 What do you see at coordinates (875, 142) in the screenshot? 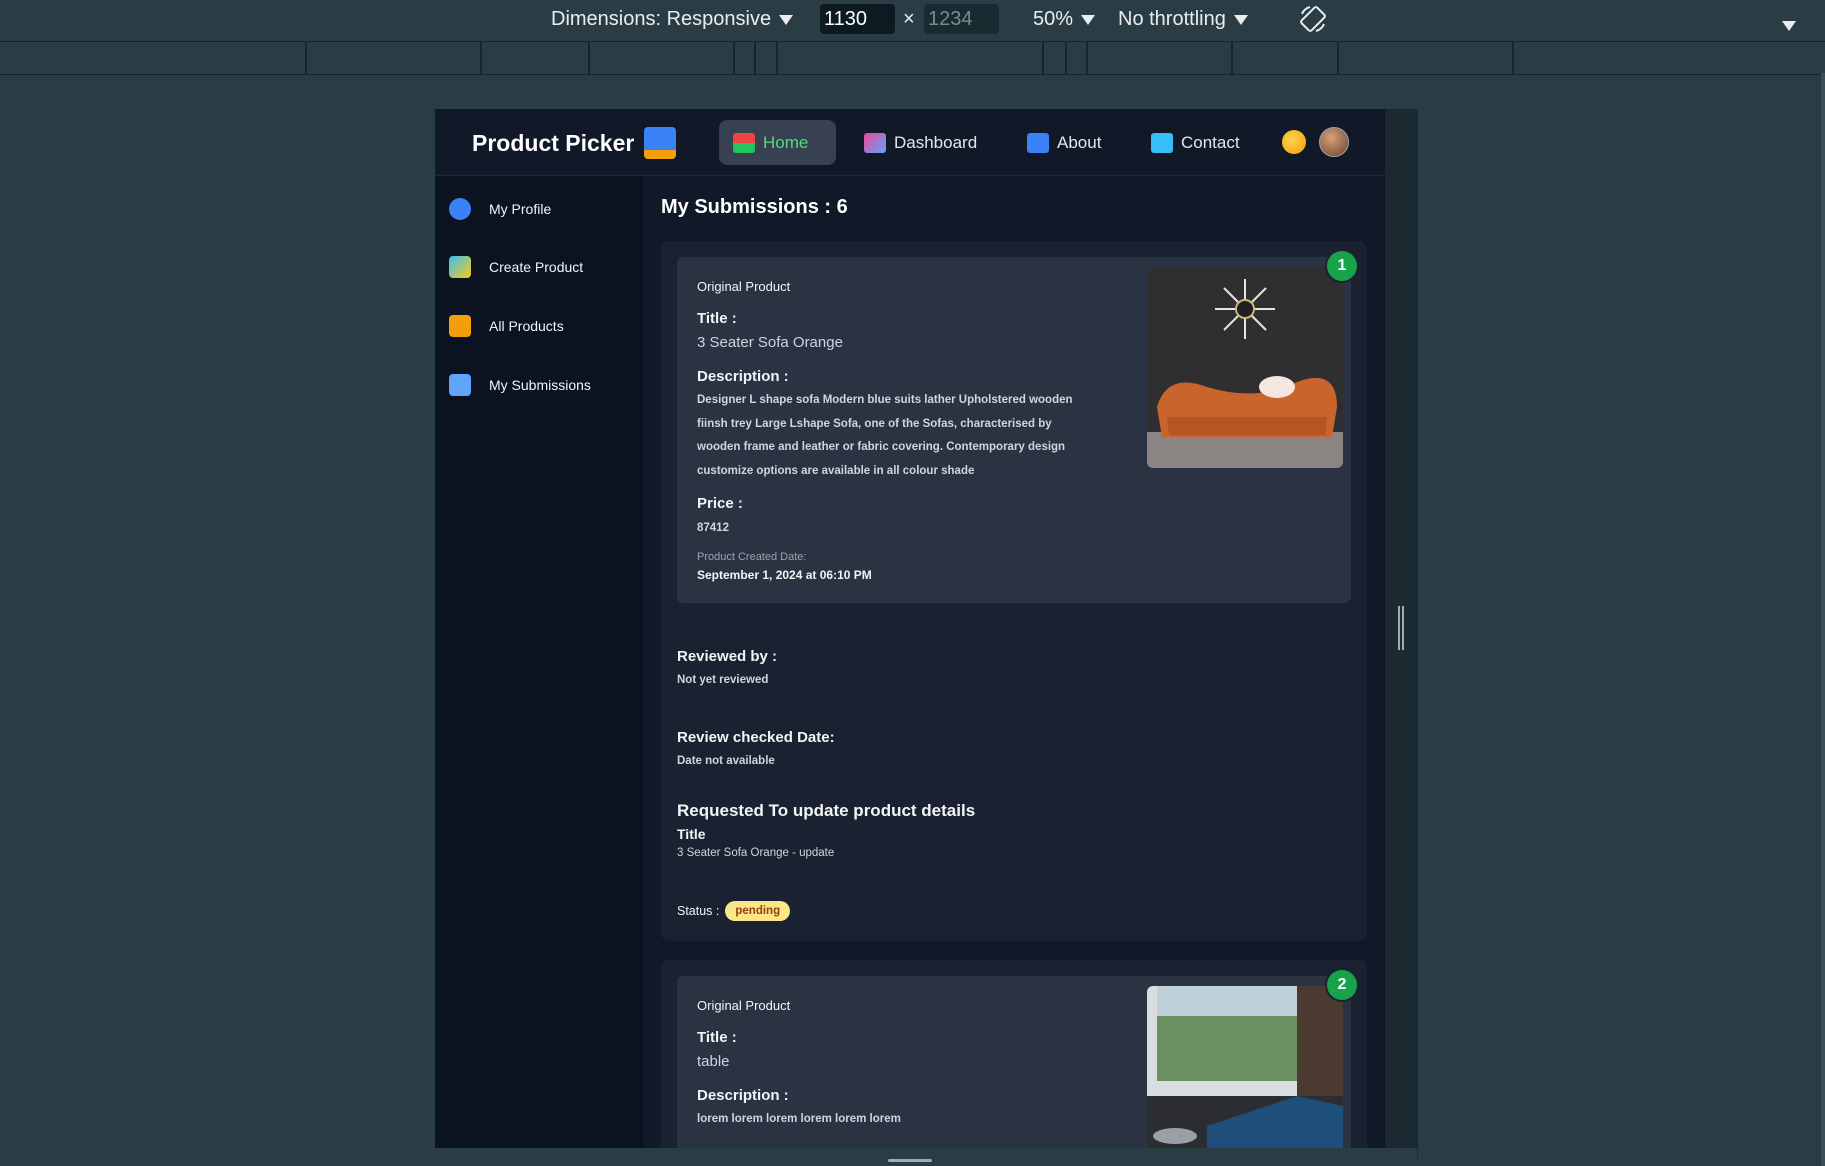
I see `dashboard-icon` at bounding box center [875, 142].